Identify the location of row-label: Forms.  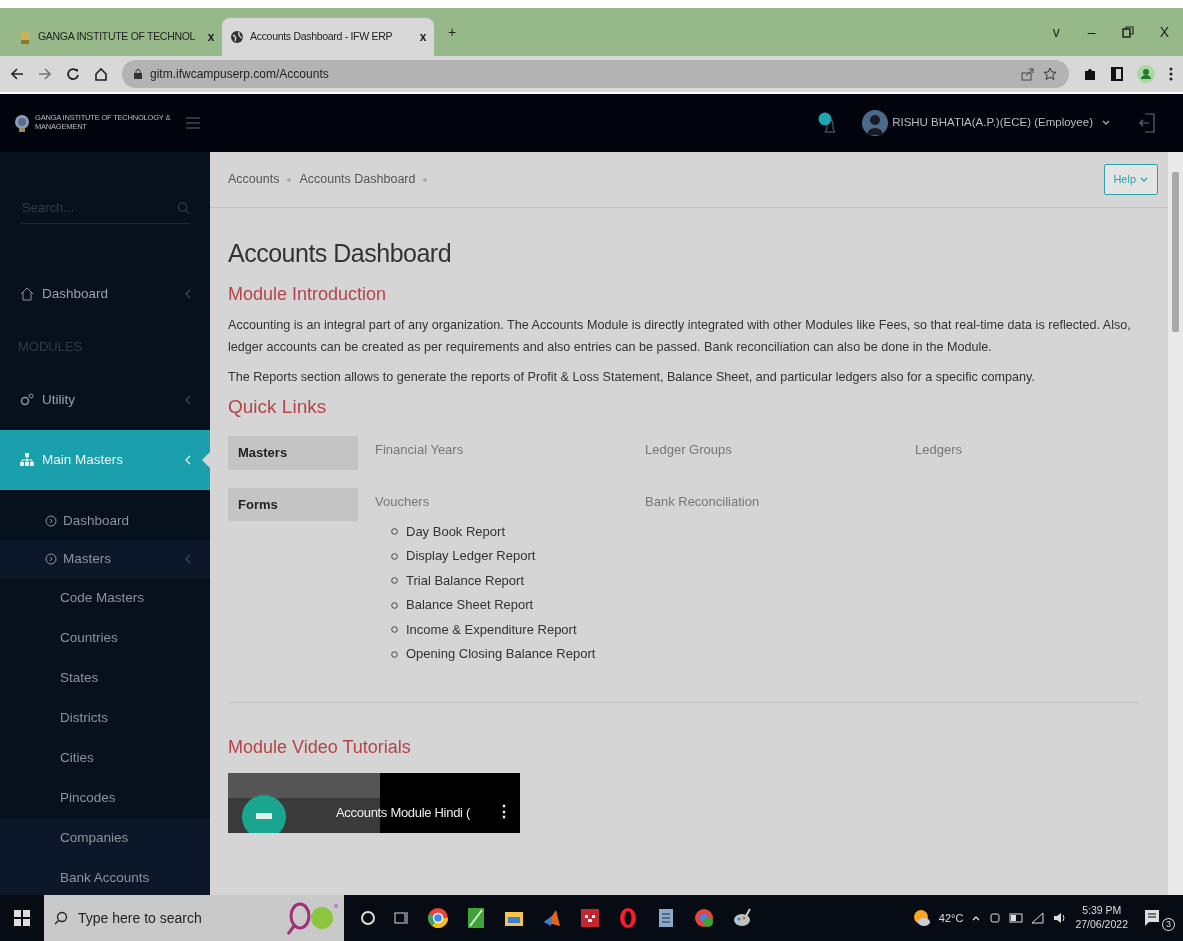
(293, 504).